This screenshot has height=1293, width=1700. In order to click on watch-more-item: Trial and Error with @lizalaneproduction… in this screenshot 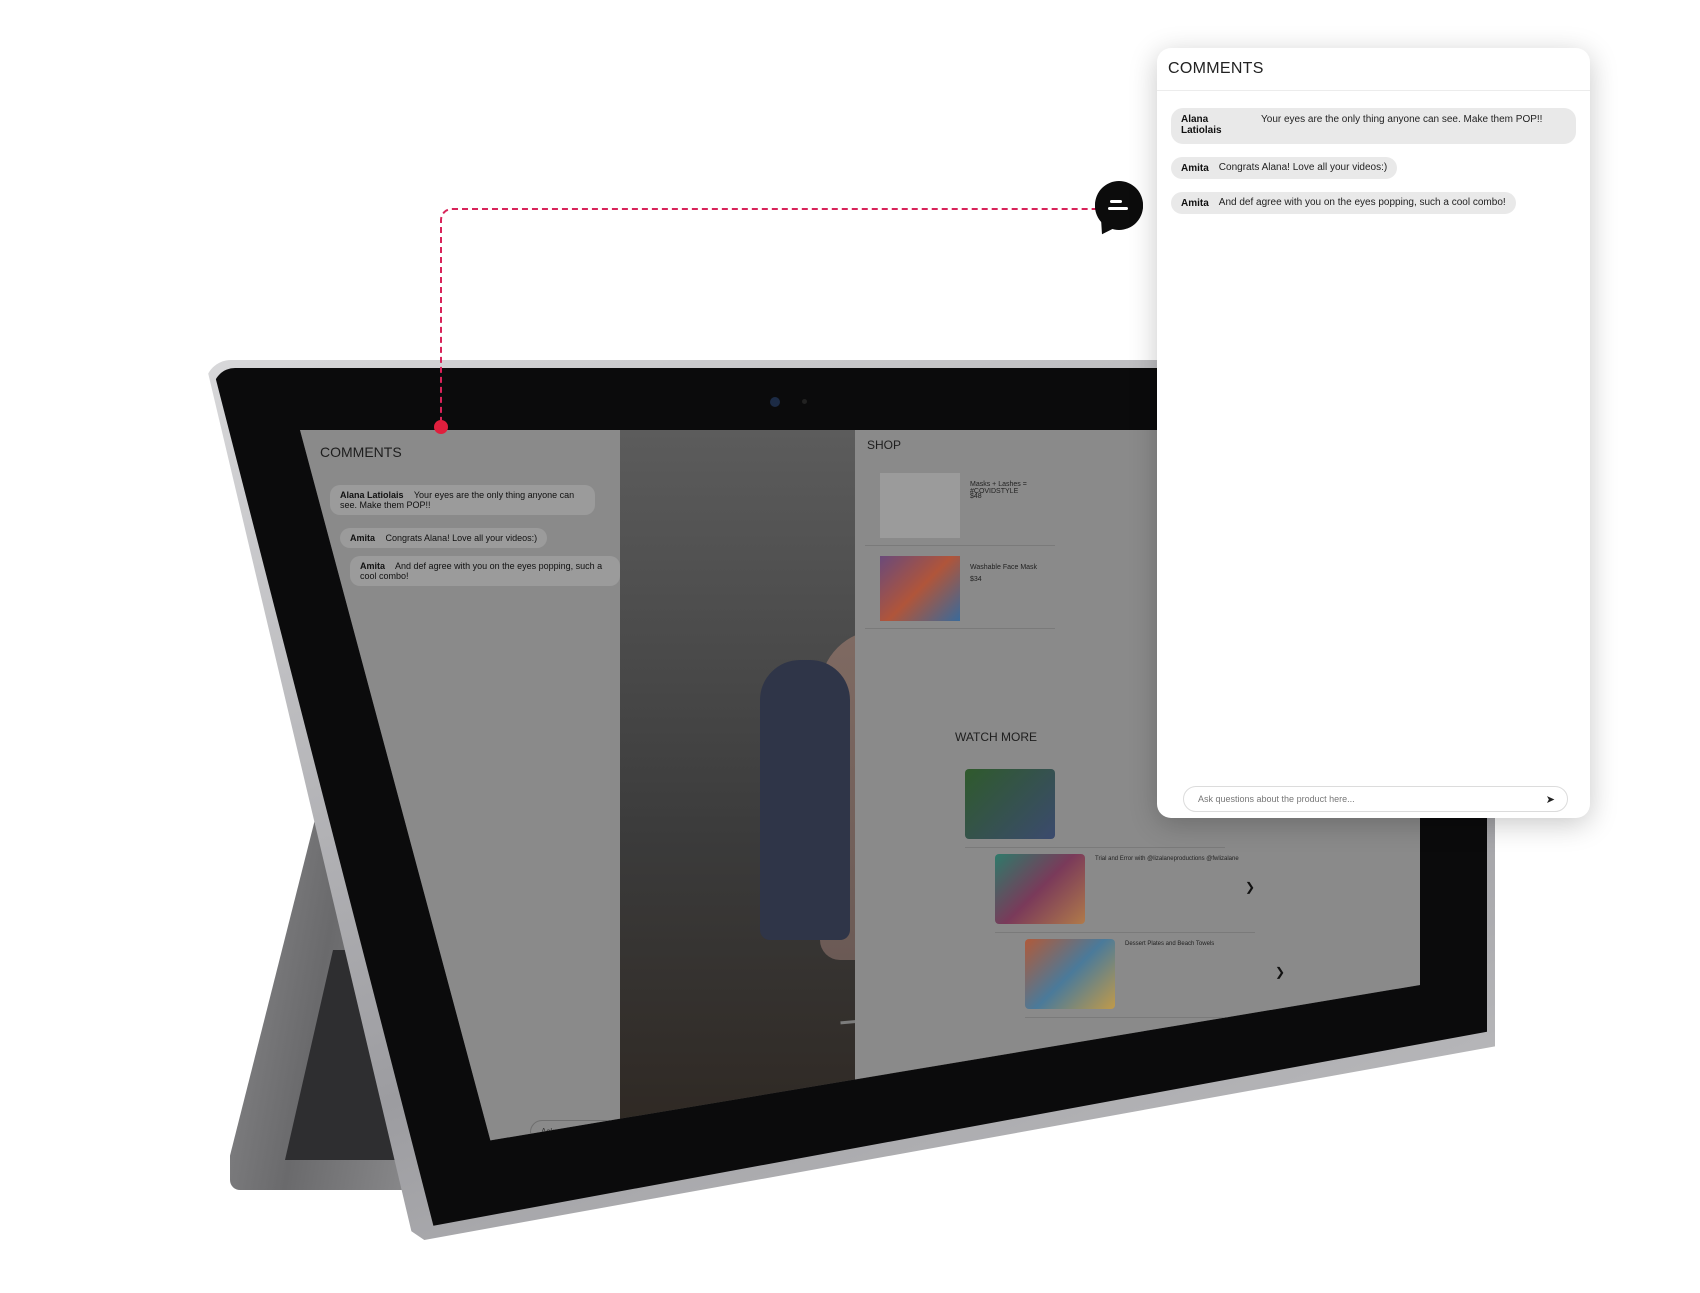, I will do `click(1125, 891)`.